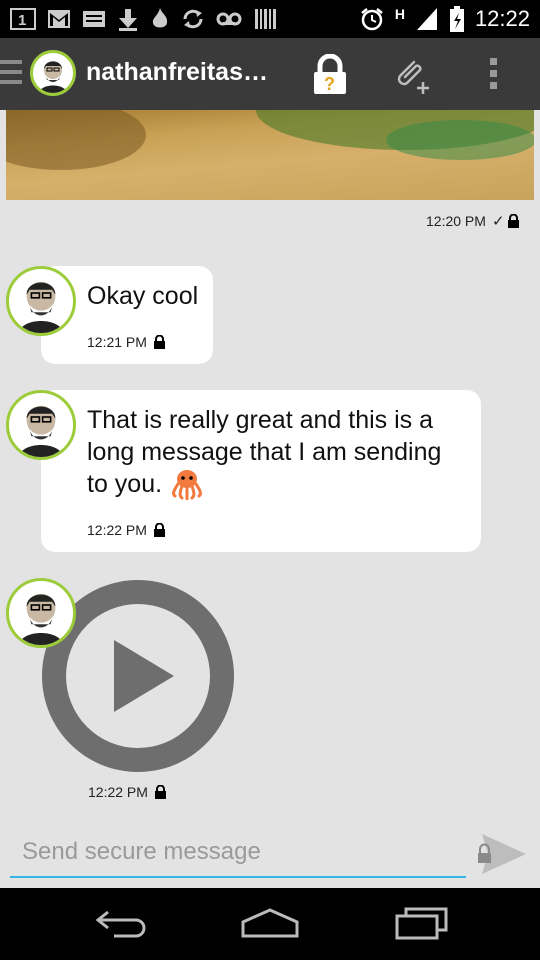 This screenshot has width=540, height=960. Describe the element at coordinates (193, 19) in the screenshot. I see `sync-icon` at that location.